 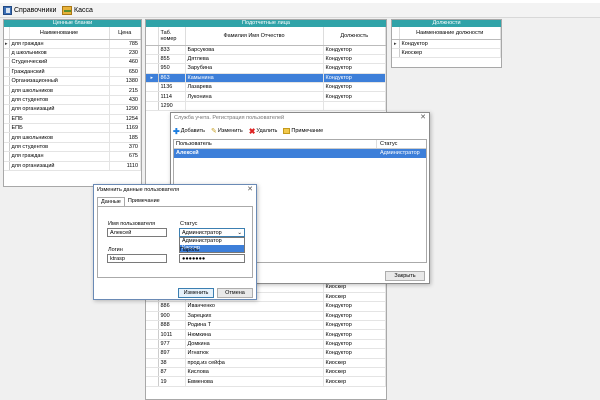 What do you see at coordinates (125, 81) in the screenshot?
I see `form-price-cell: 1380` at bounding box center [125, 81].